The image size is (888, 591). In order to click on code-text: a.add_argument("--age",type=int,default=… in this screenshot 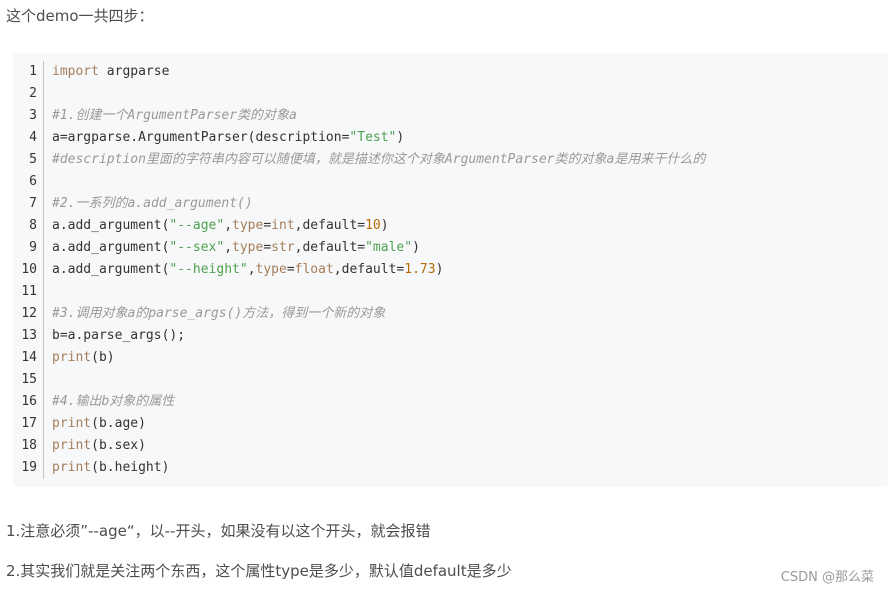, I will do `click(216, 226)`.